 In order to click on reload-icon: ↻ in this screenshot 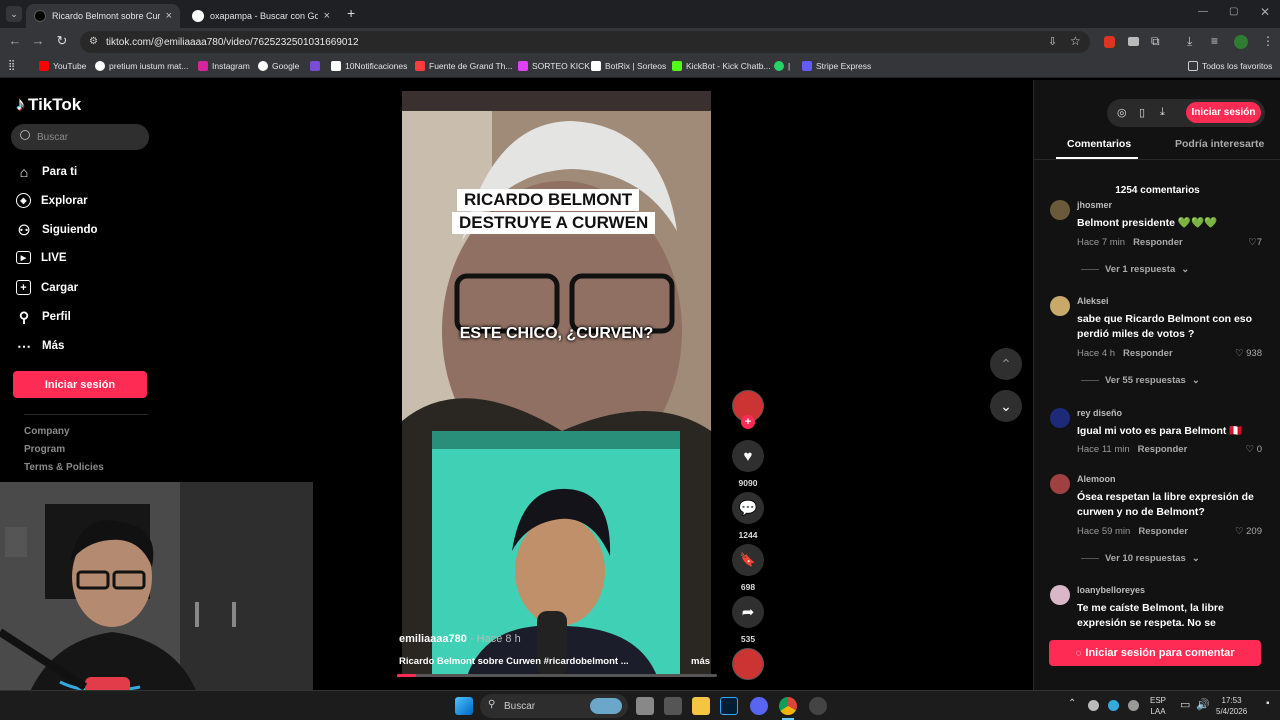, I will do `click(62, 41)`.